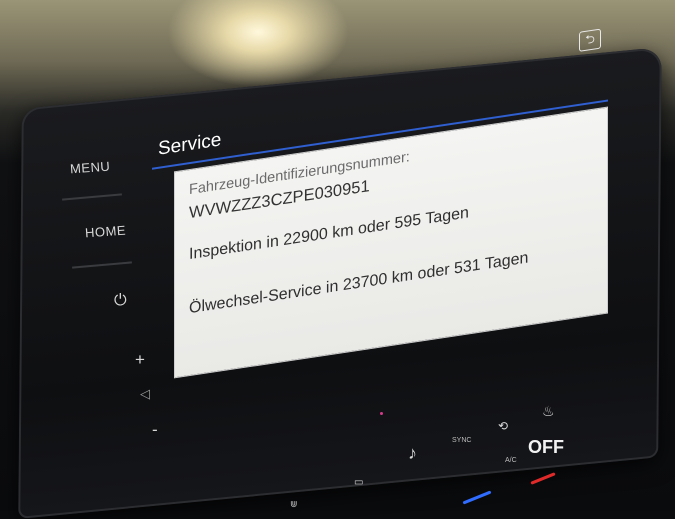 The height and width of the screenshot is (519, 675). Describe the element at coordinates (106, 232) in the screenshot. I see `home-button: HOME` at that location.